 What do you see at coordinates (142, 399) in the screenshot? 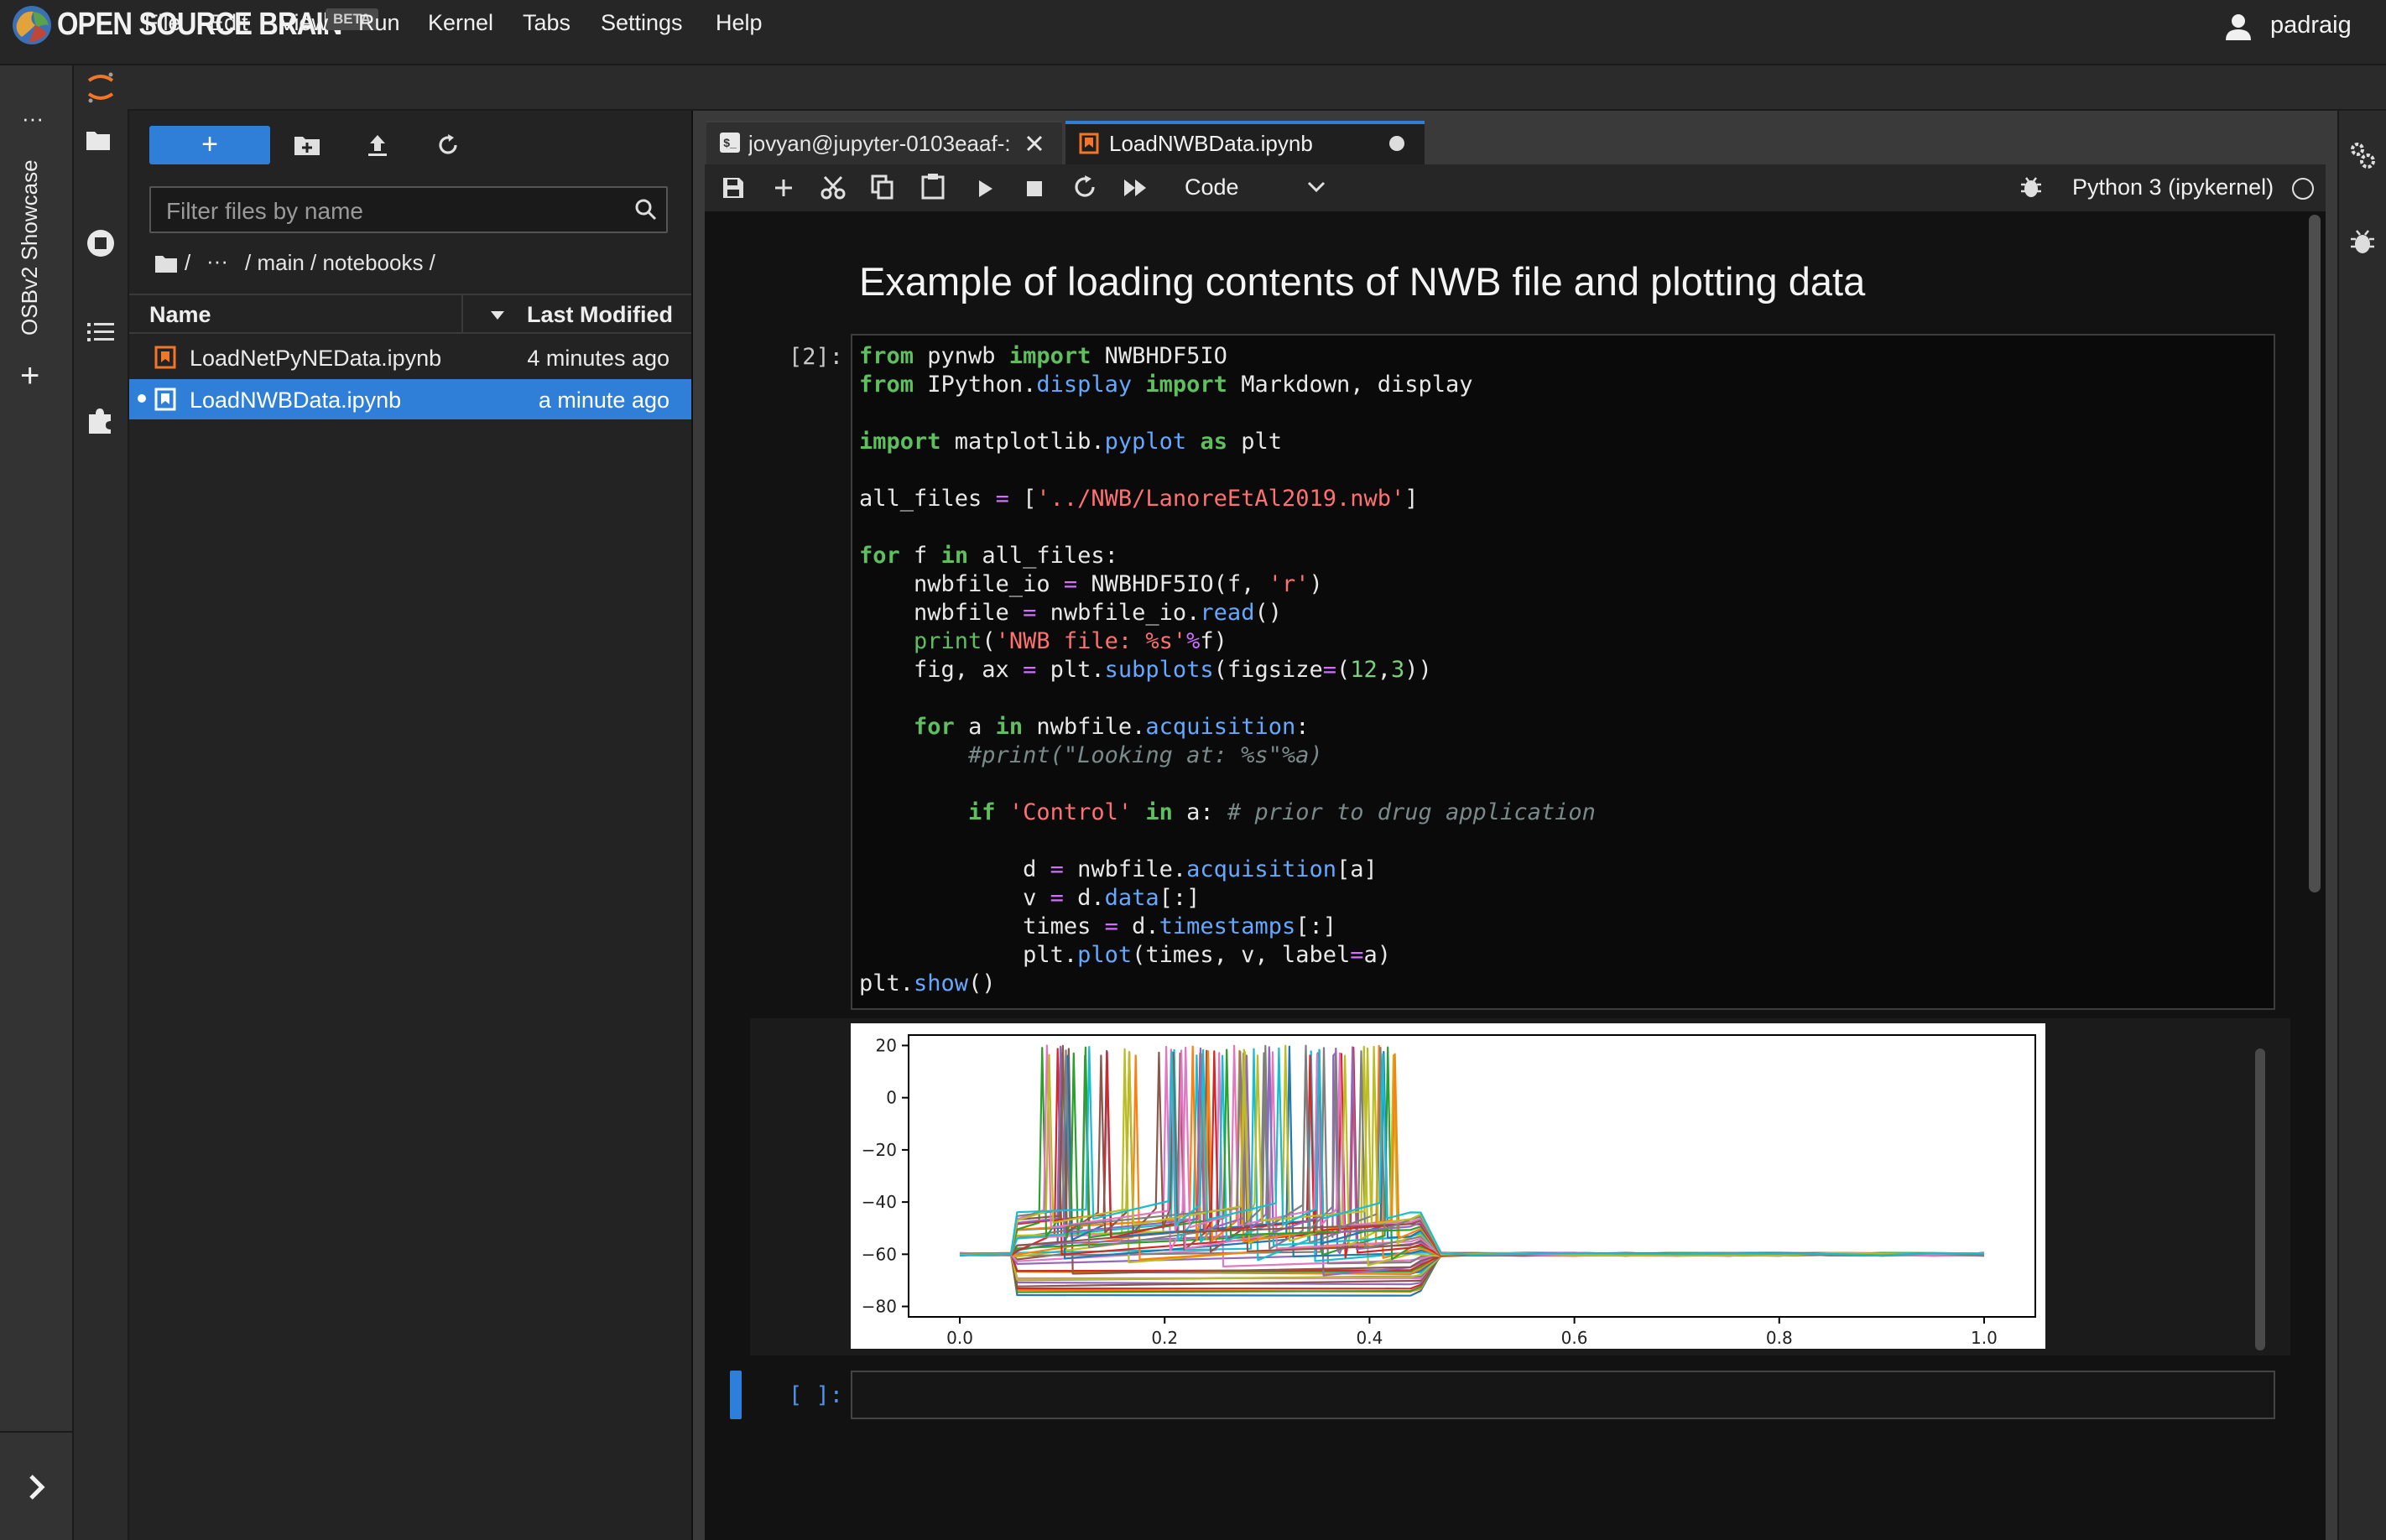
I see `running-dot-icon` at bounding box center [142, 399].